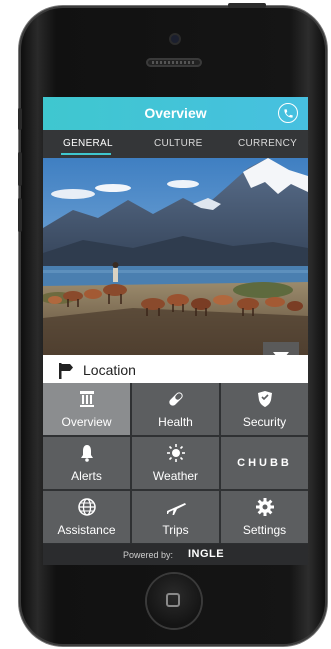 The width and height of the screenshot is (331, 649). What do you see at coordinates (175, 453) in the screenshot?
I see `sun-icon` at bounding box center [175, 453].